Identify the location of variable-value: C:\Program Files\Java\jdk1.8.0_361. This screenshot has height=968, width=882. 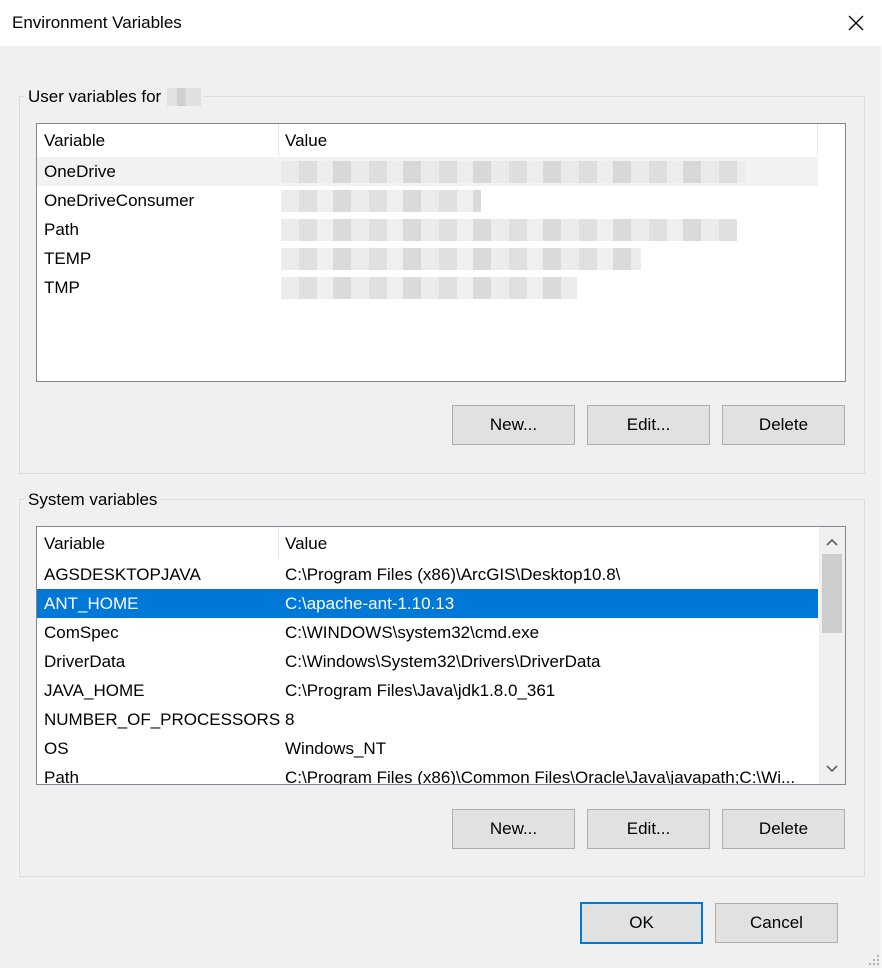
(420, 690).